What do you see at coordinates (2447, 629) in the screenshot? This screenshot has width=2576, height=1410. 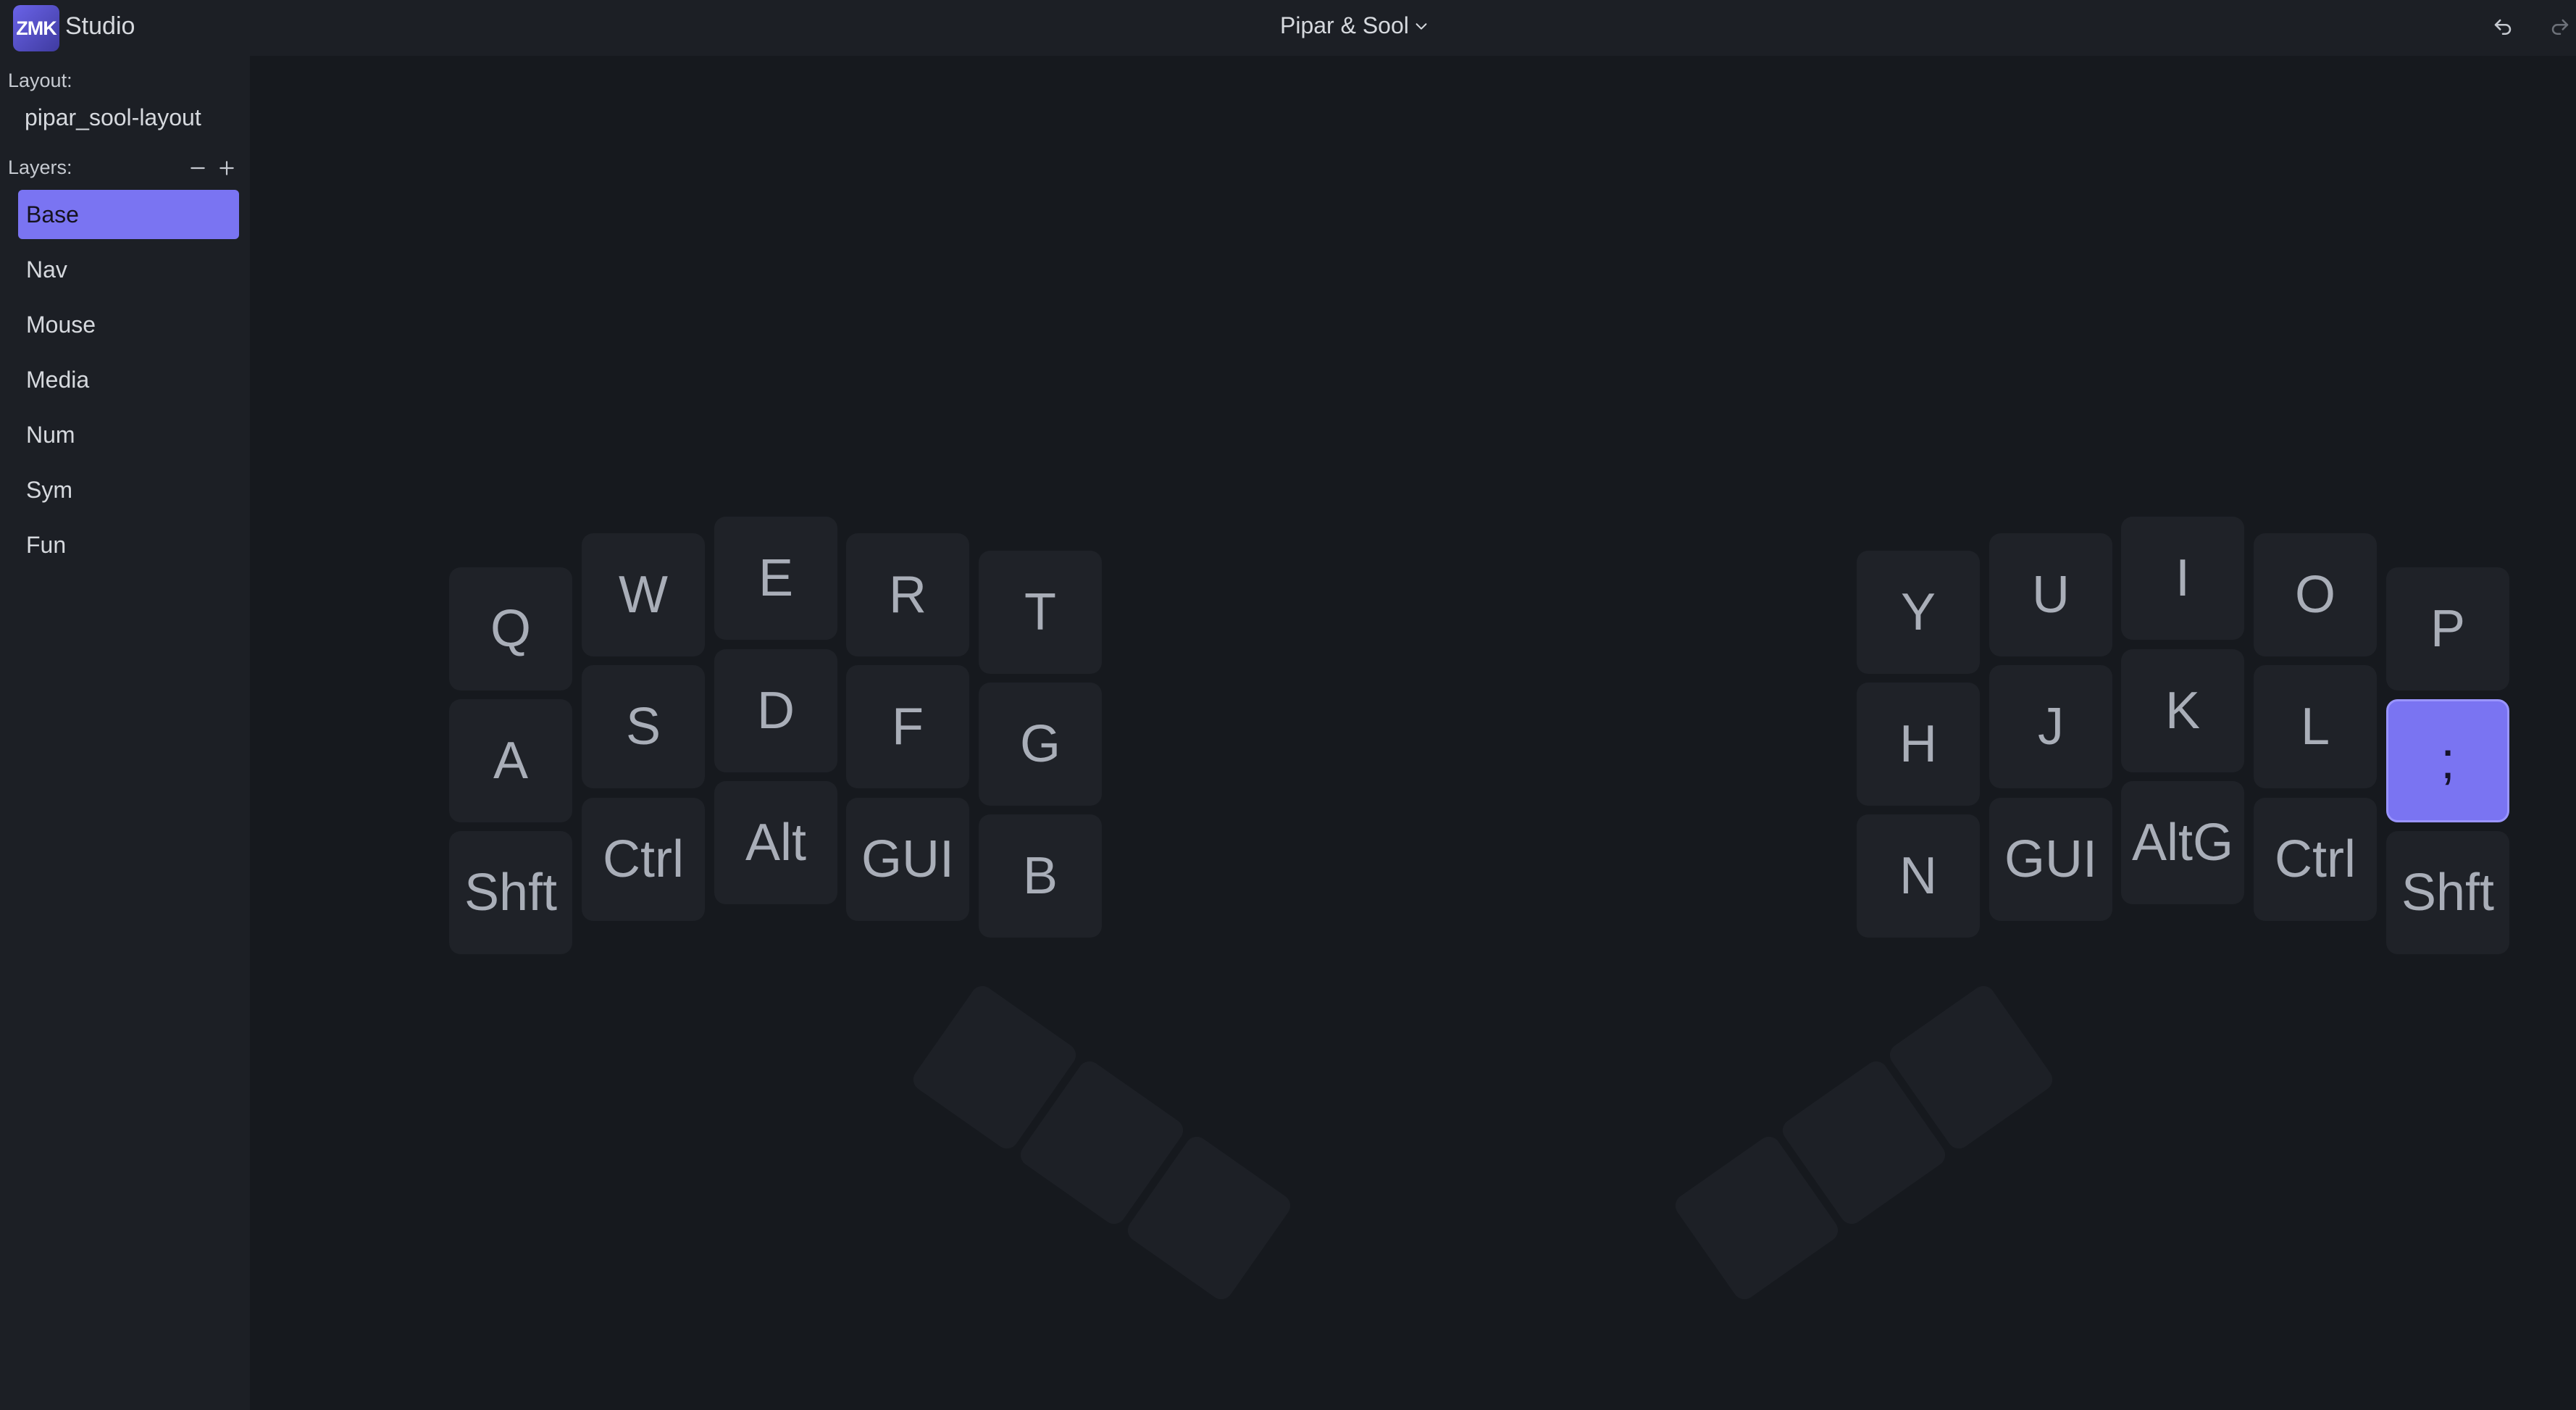 I see `key-right-r1-c5: P` at bounding box center [2447, 629].